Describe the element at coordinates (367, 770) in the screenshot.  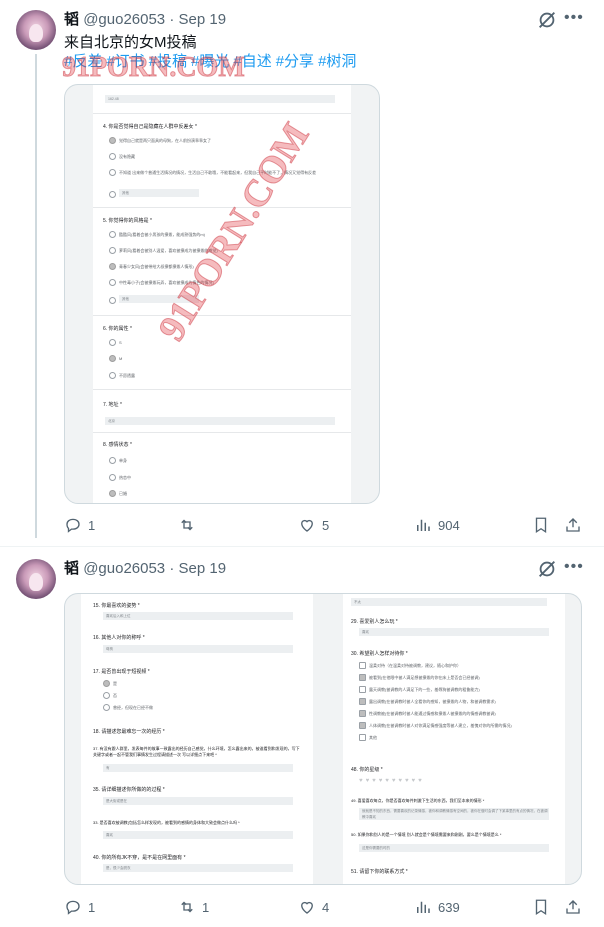
I see `question-label: 48. 你的星级 *` at that location.